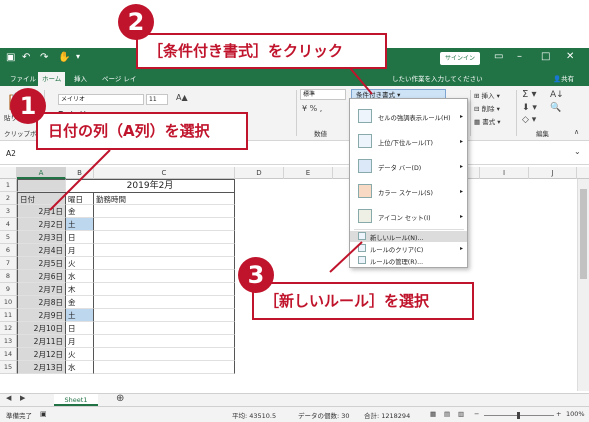 The width and height of the screenshot is (589, 422). What do you see at coordinates (361, 81) in the screenshot?
I see `arrow-step2` at bounding box center [361, 81].